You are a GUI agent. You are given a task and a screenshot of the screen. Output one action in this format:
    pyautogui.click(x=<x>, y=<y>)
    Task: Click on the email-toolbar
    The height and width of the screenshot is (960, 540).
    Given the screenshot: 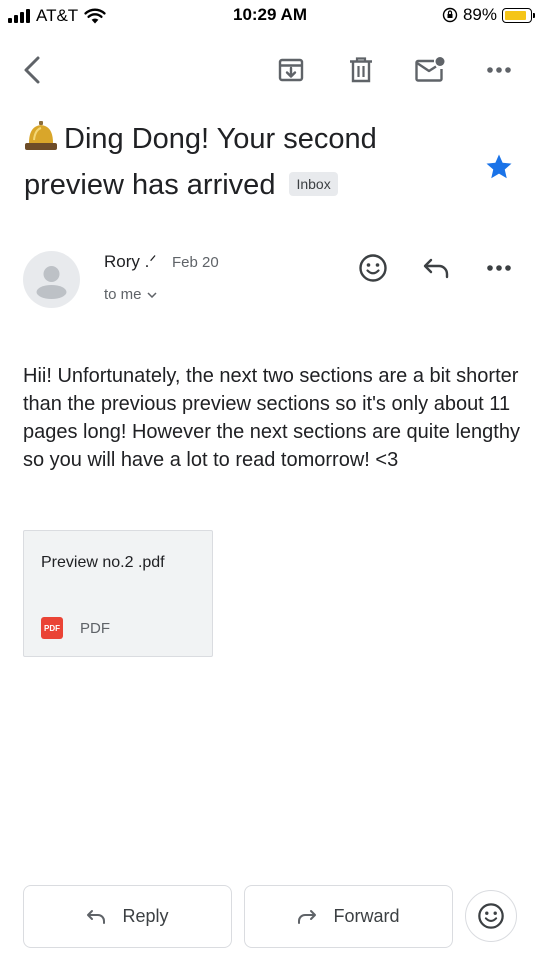 What is the action you would take?
    pyautogui.click(x=270, y=69)
    